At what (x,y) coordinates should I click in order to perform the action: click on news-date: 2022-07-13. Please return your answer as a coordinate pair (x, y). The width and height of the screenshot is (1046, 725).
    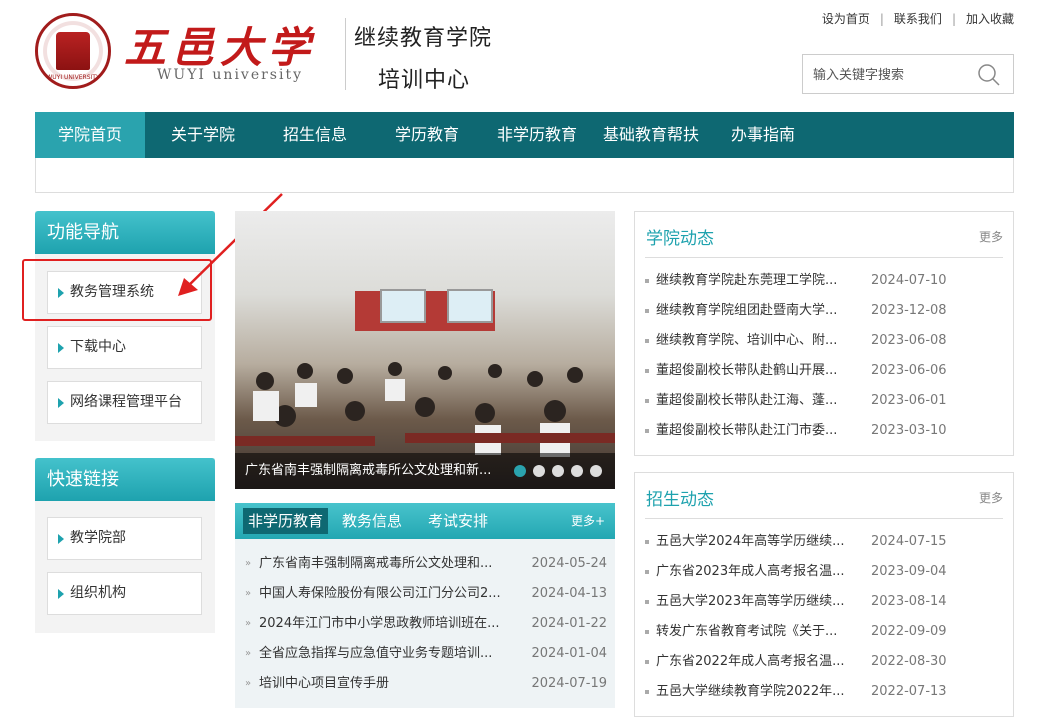
    Looking at the image, I should click on (909, 691).